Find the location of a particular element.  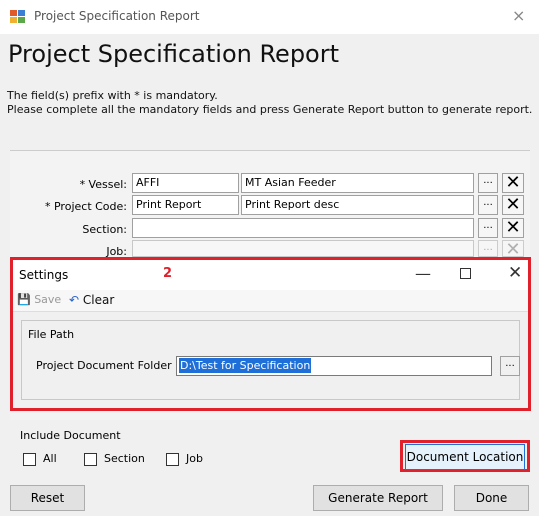

generate-report-button: Generate Report is located at coordinates (378, 498).